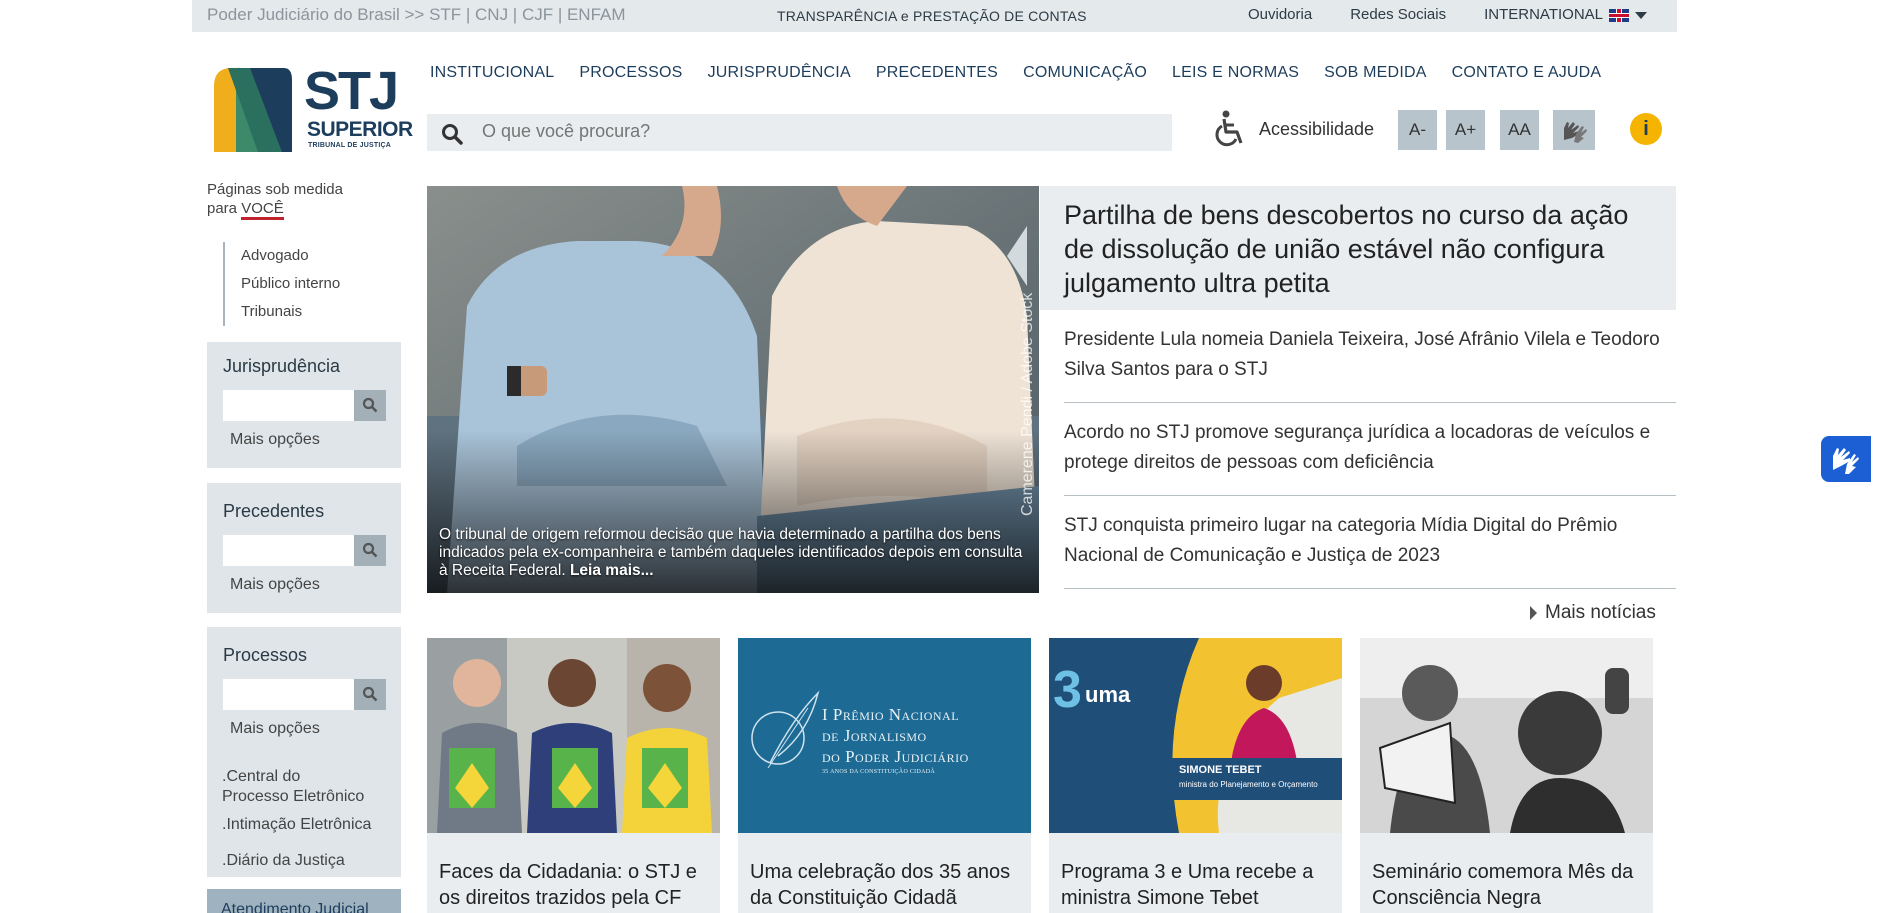  Describe the element at coordinates (1398, 14) in the screenshot. I see `redes-sociais-link: Redes Sociais` at that location.